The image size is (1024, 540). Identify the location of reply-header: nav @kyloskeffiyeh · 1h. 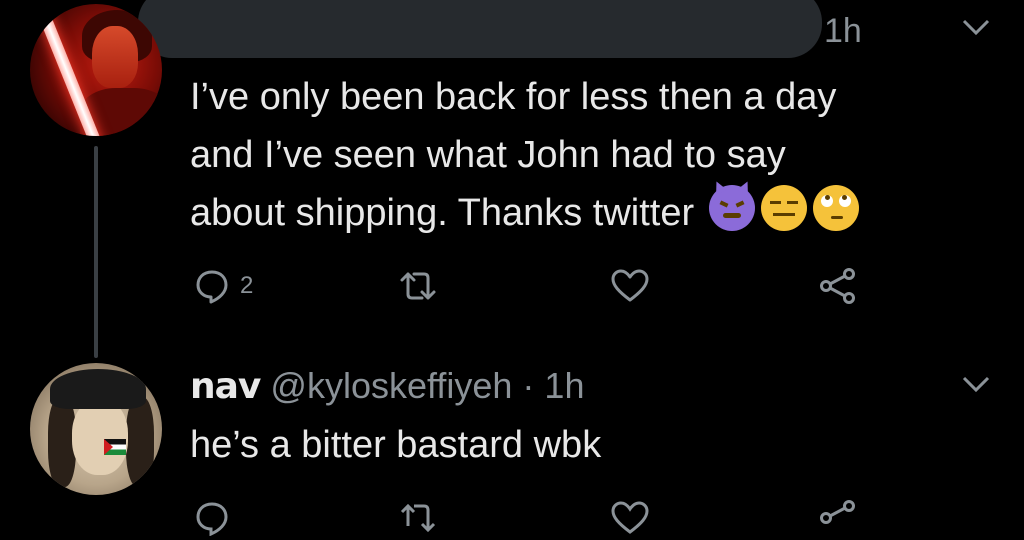
(387, 386).